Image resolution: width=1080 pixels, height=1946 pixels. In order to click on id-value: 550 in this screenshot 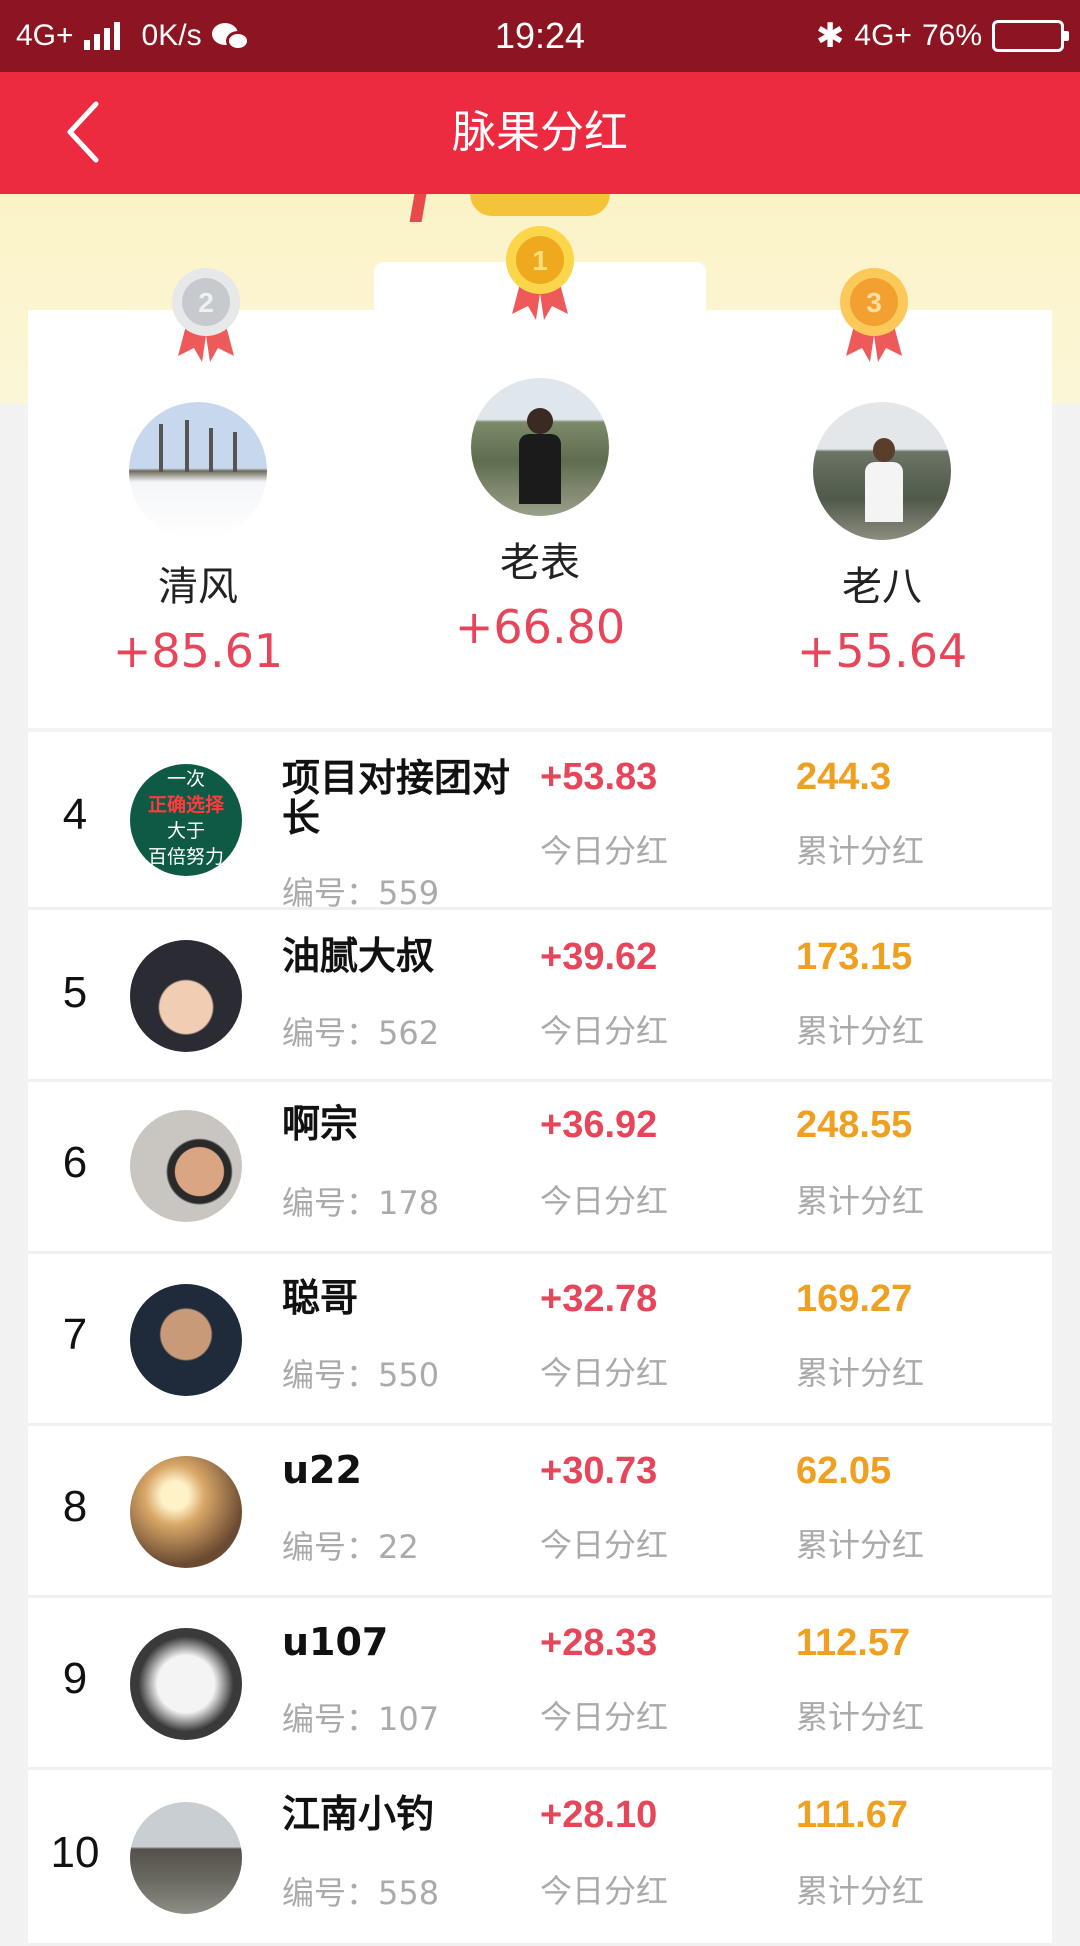, I will do `click(409, 1375)`.